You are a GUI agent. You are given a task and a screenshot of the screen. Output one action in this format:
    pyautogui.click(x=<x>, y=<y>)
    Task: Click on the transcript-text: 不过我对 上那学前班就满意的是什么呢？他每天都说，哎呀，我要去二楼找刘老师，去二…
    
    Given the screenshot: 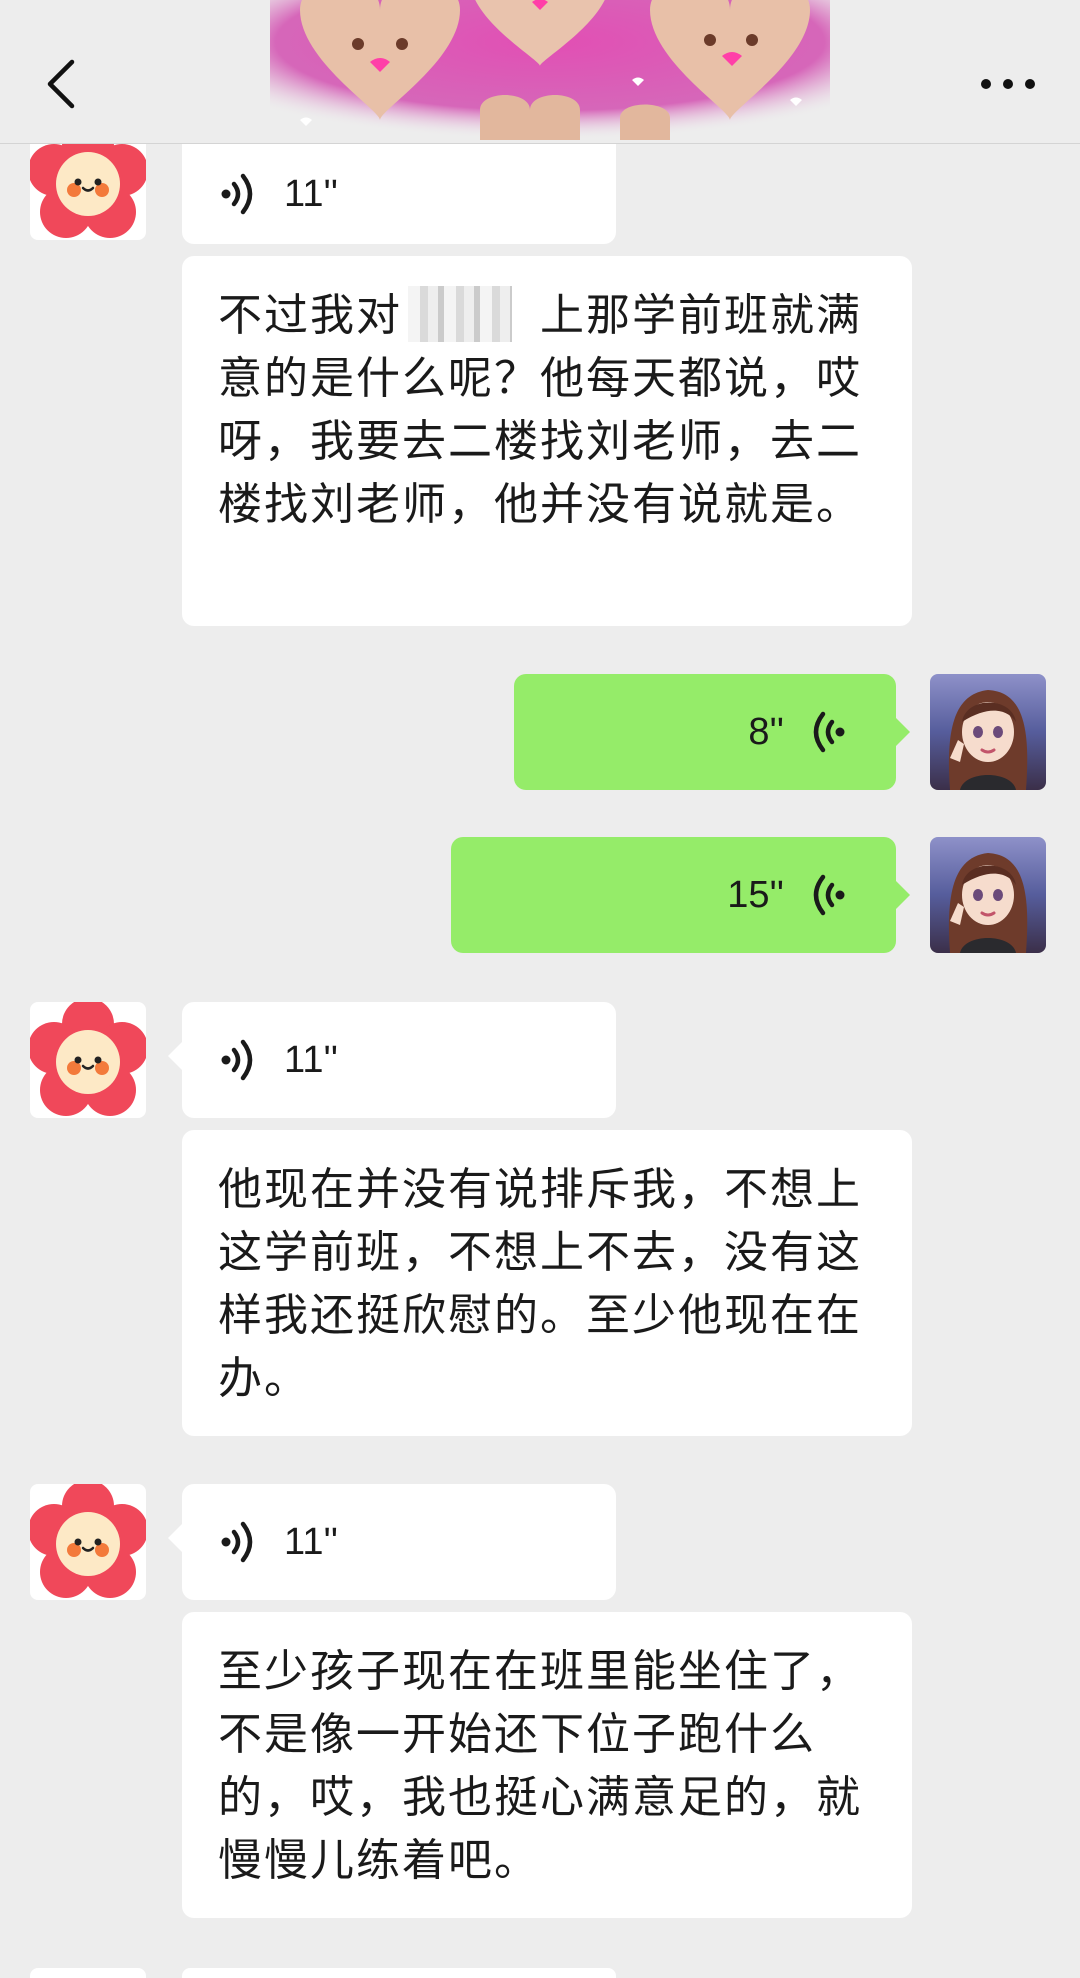 What is the action you would take?
    pyautogui.click(x=540, y=410)
    